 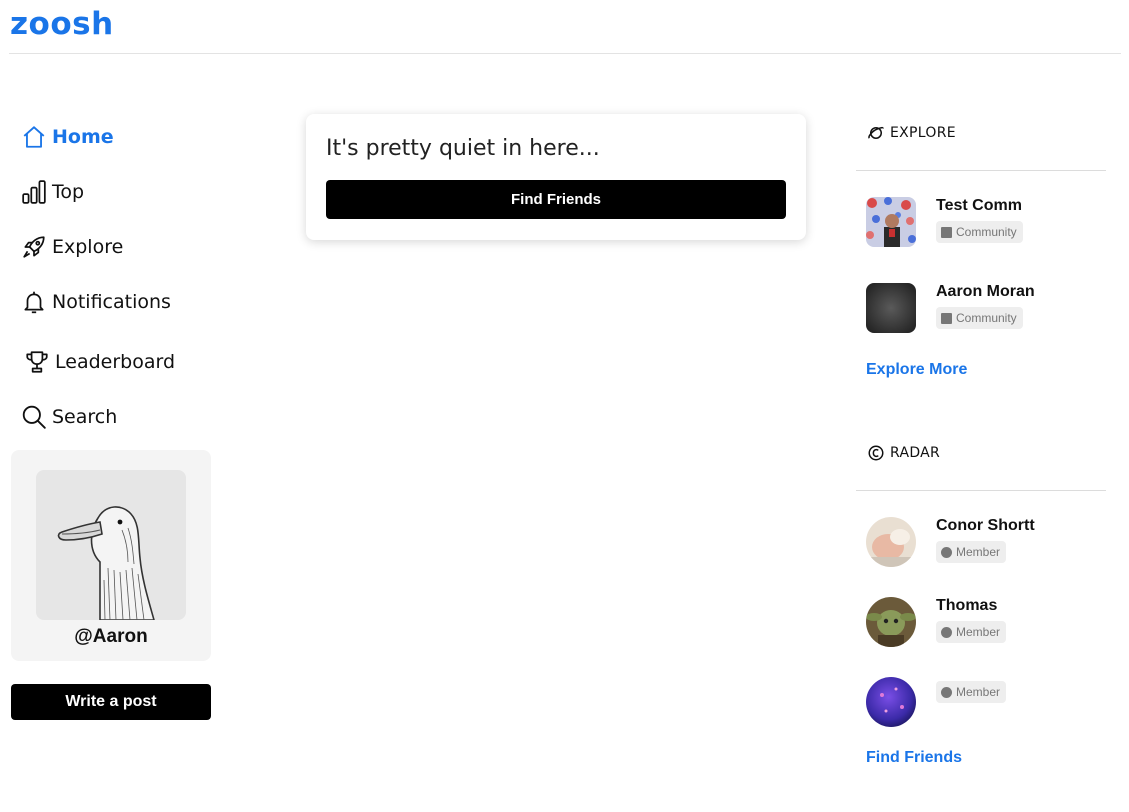 I want to click on nav-item-notifications: Notifications, so click(x=95, y=302).